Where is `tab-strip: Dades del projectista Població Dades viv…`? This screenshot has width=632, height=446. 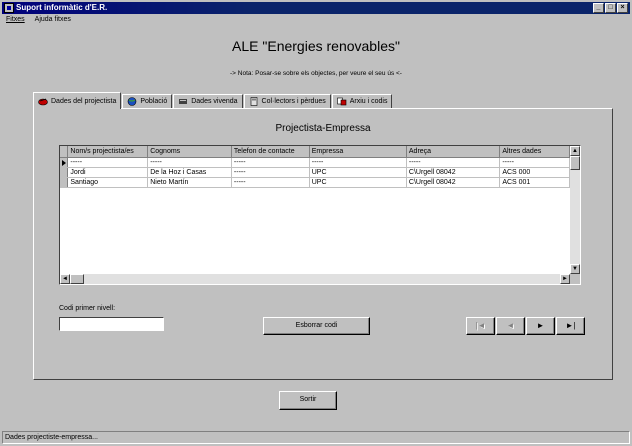 tab-strip: Dades del projectista Població Dades viv… is located at coordinates (213, 100).